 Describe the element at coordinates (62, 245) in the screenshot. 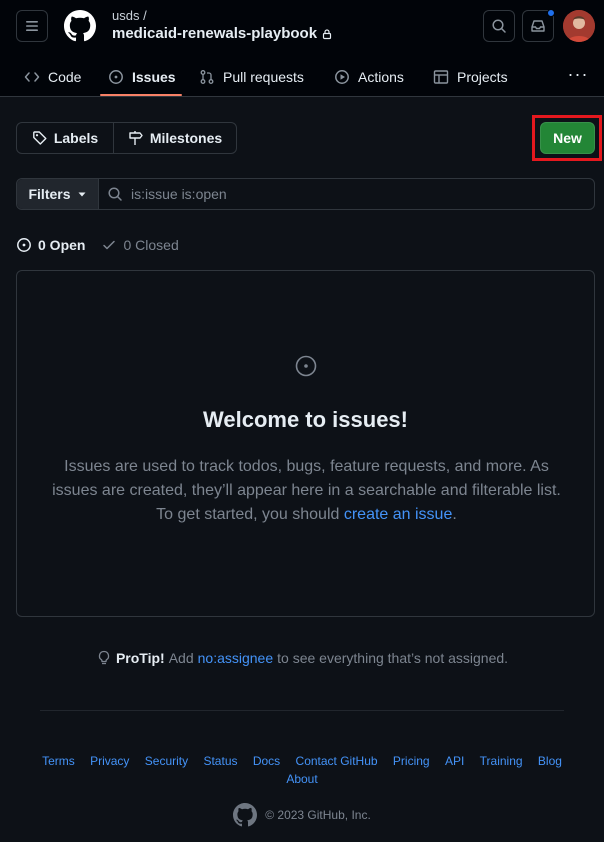

I see `open-count: 0 Open` at that location.